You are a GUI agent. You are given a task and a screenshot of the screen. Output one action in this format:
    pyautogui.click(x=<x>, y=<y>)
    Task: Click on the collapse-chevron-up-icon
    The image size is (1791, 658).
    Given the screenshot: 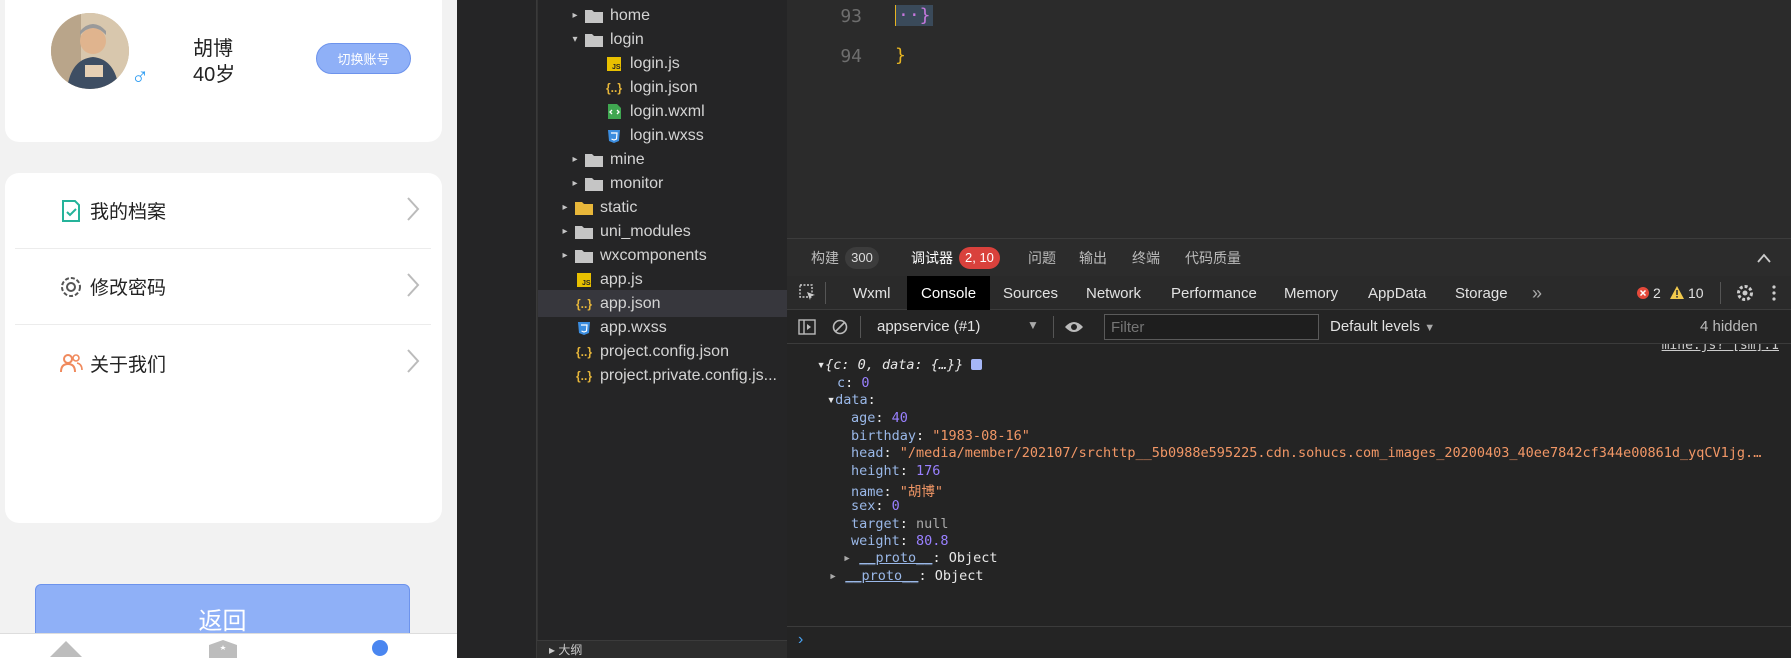 What is the action you would take?
    pyautogui.click(x=1764, y=258)
    